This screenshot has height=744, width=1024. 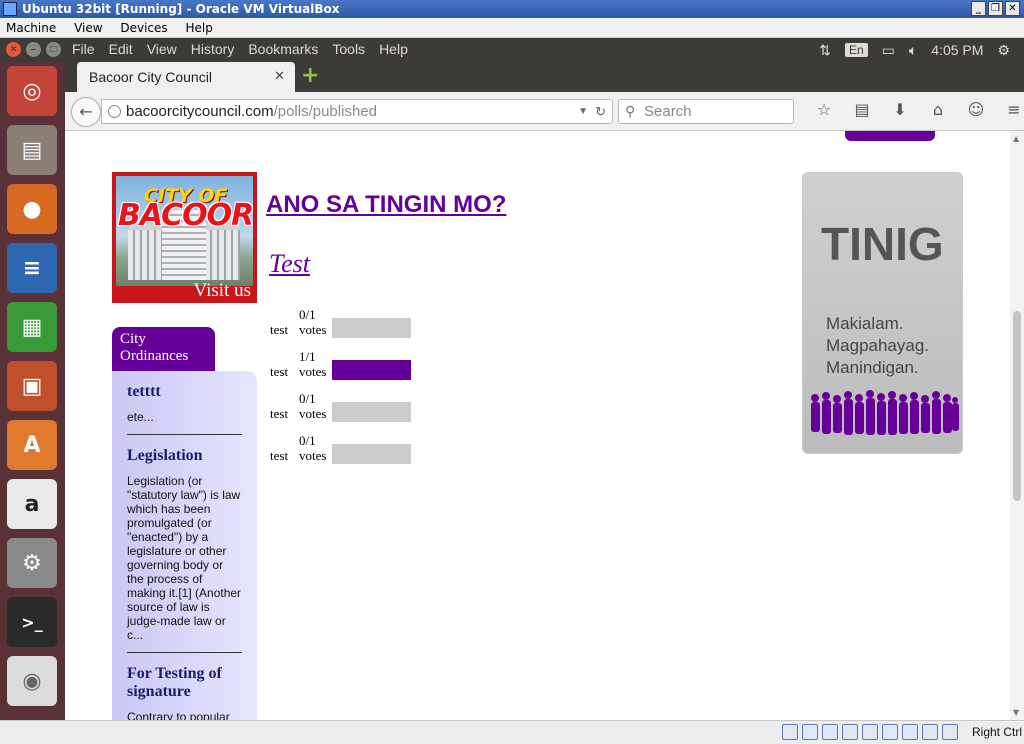 What do you see at coordinates (1016, 138) in the screenshot?
I see `scroll-up-icon: ▲` at bounding box center [1016, 138].